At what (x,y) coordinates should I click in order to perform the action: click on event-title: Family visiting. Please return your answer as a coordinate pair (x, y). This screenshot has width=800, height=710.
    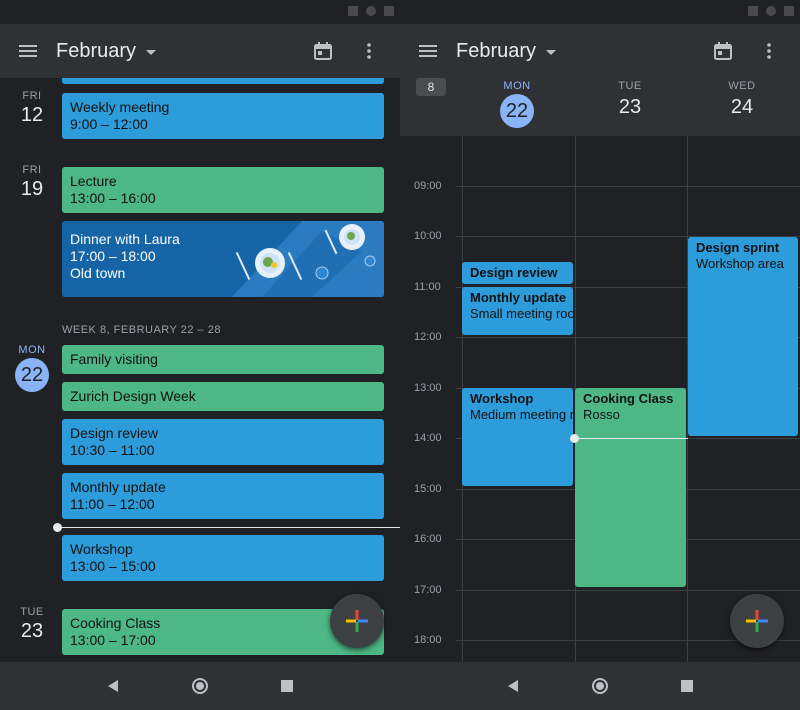
    Looking at the image, I should click on (114, 359).